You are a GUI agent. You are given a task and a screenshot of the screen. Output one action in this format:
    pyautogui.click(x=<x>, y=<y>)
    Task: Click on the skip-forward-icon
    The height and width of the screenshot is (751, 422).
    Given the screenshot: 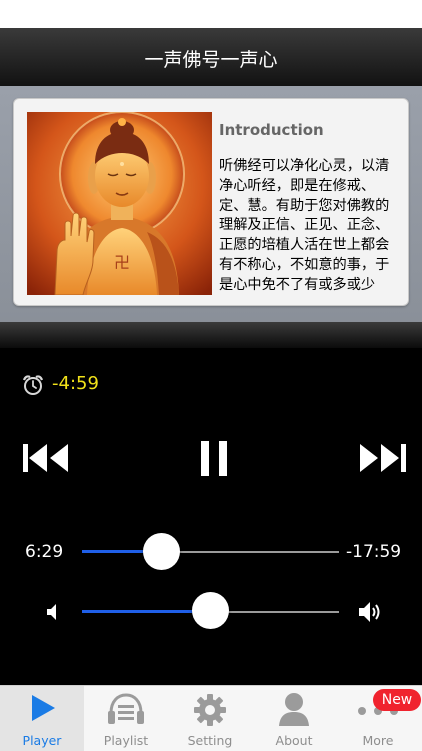 What is the action you would take?
    pyautogui.click(x=383, y=458)
    